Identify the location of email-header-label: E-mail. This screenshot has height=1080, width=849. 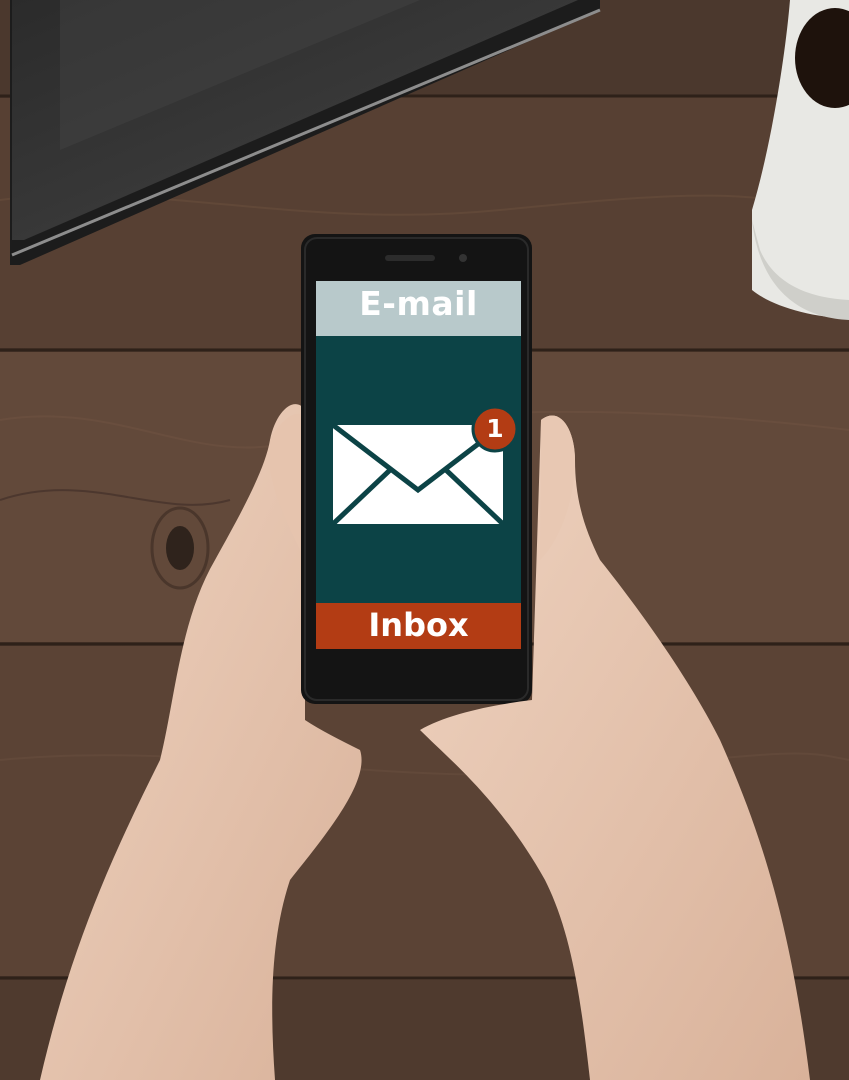
(418, 303).